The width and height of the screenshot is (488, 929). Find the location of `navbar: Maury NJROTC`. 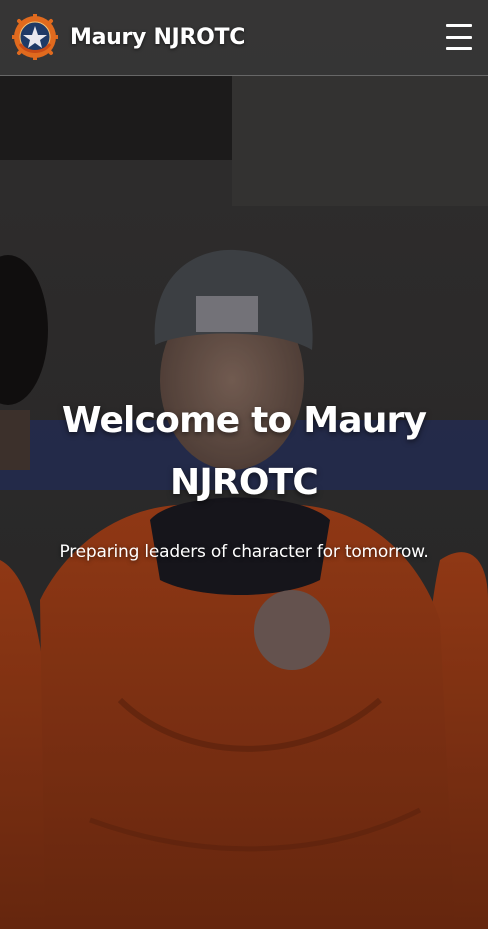

navbar: Maury NJROTC is located at coordinates (244, 38).